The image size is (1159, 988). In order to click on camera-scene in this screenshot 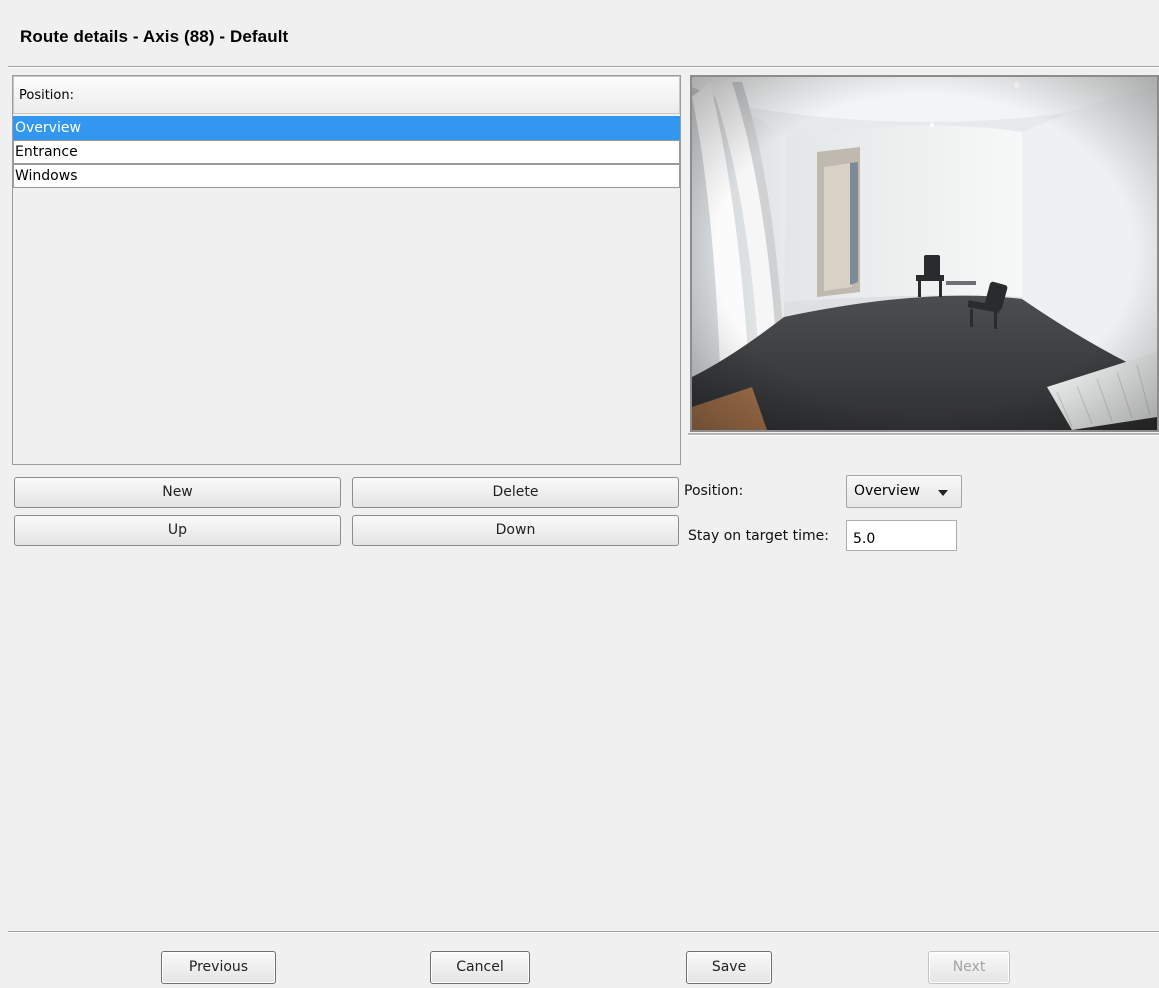, I will do `click(924, 253)`.